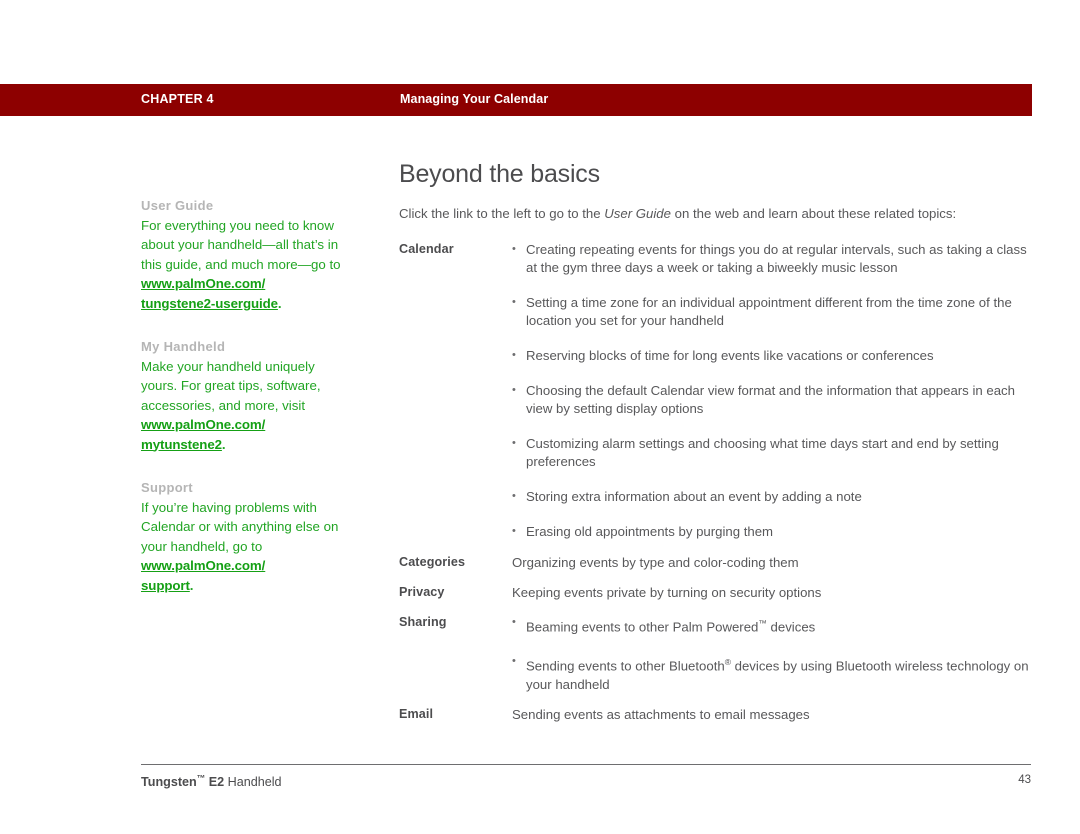 This screenshot has height=834, width=1080. What do you see at coordinates (183, 781) in the screenshot?
I see `footer-product-bold: Tungsten™ E2` at bounding box center [183, 781].